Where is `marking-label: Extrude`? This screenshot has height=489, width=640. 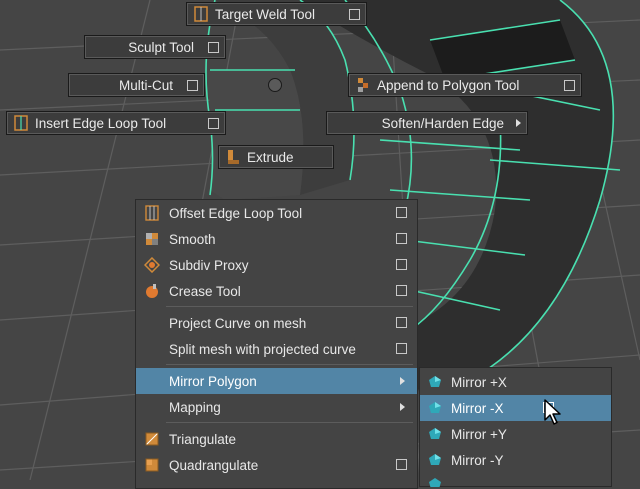 marking-label: Extrude is located at coordinates (270, 157).